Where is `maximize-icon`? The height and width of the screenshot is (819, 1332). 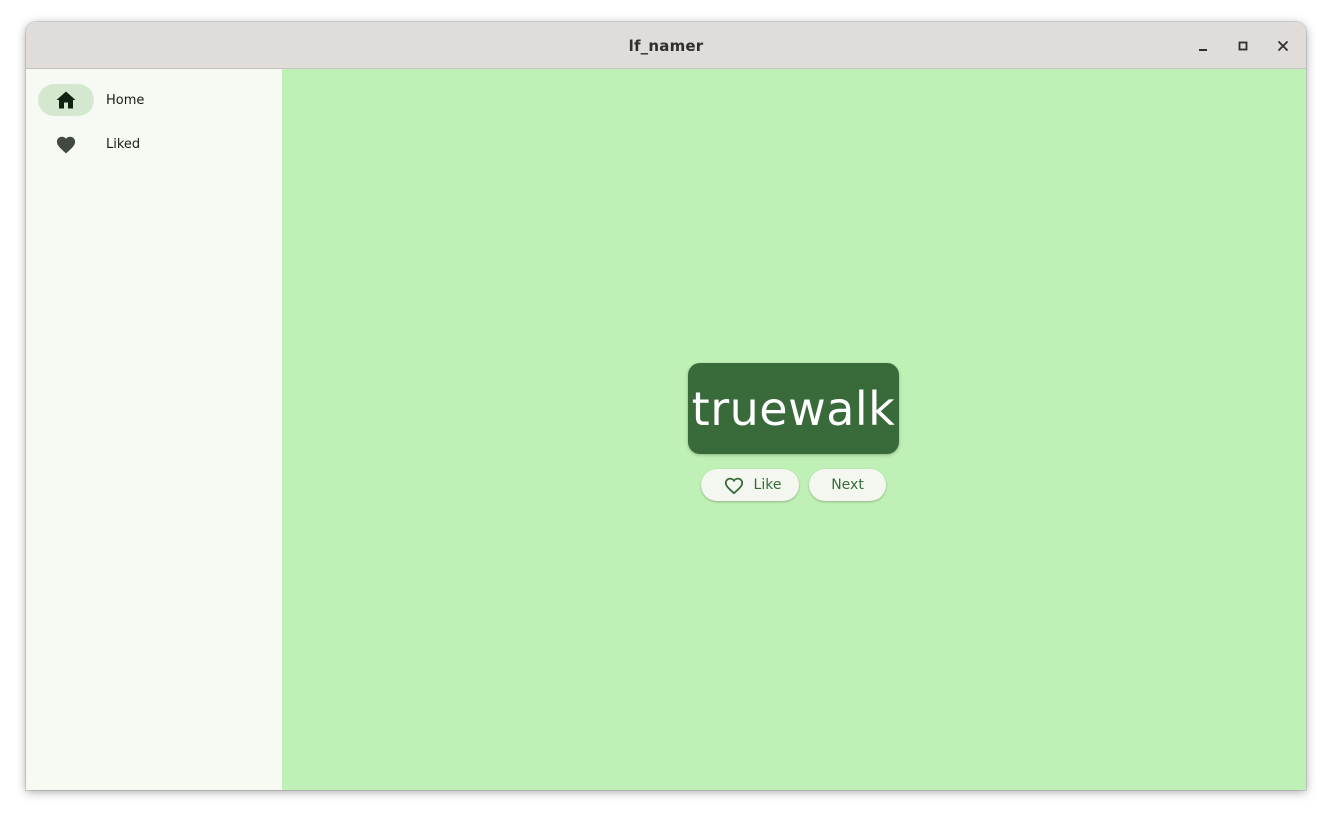
maximize-icon is located at coordinates (1243, 46).